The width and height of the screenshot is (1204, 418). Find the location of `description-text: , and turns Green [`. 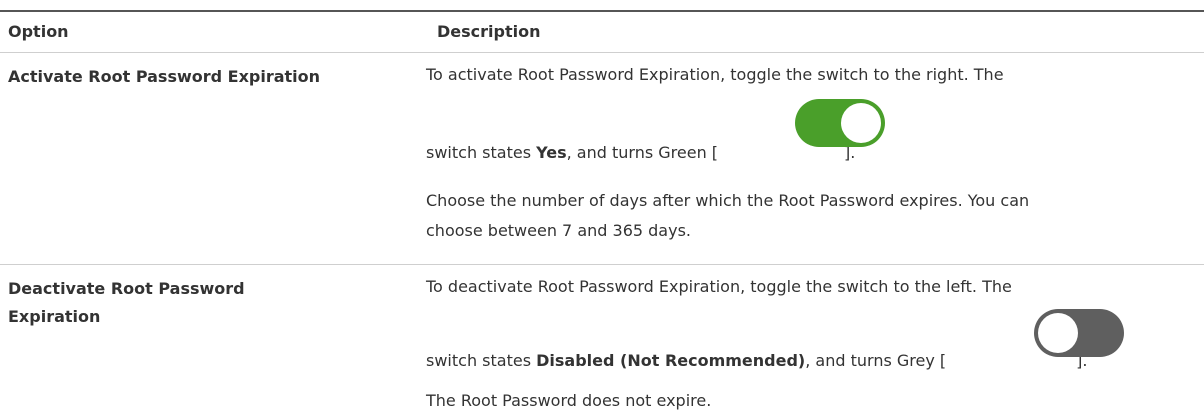

description-text: , and turns Green [ is located at coordinates (642, 152).